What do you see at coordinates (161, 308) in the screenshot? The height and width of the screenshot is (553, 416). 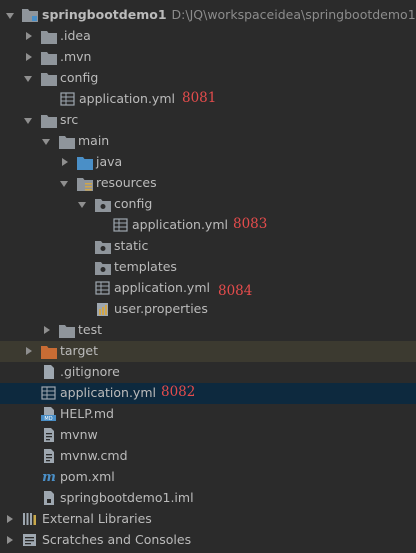 I see `item-label: user.properties` at bounding box center [161, 308].